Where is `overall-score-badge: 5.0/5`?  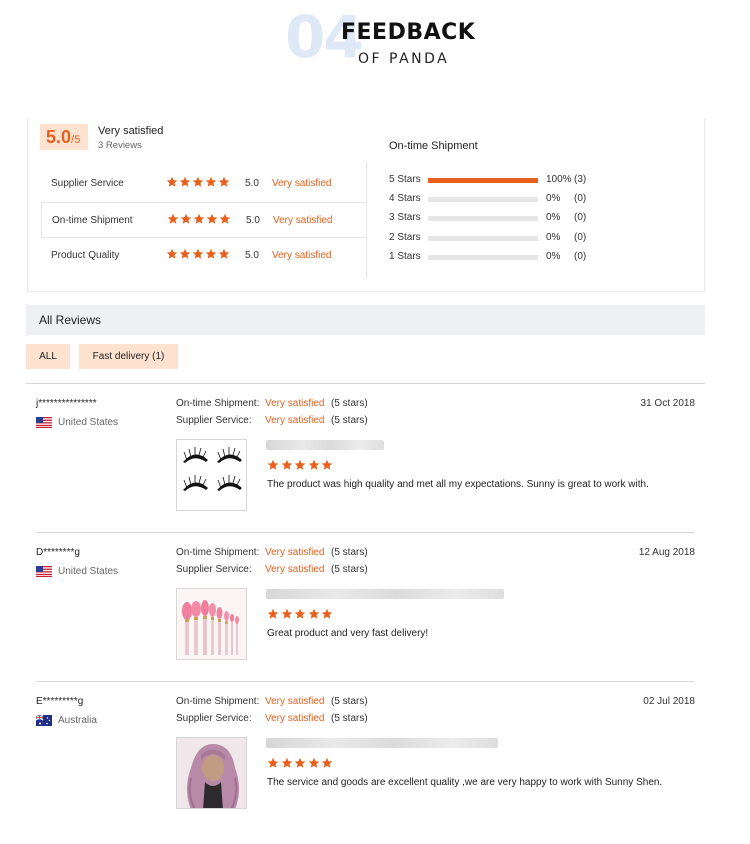 overall-score-badge: 5.0/5 is located at coordinates (64, 137).